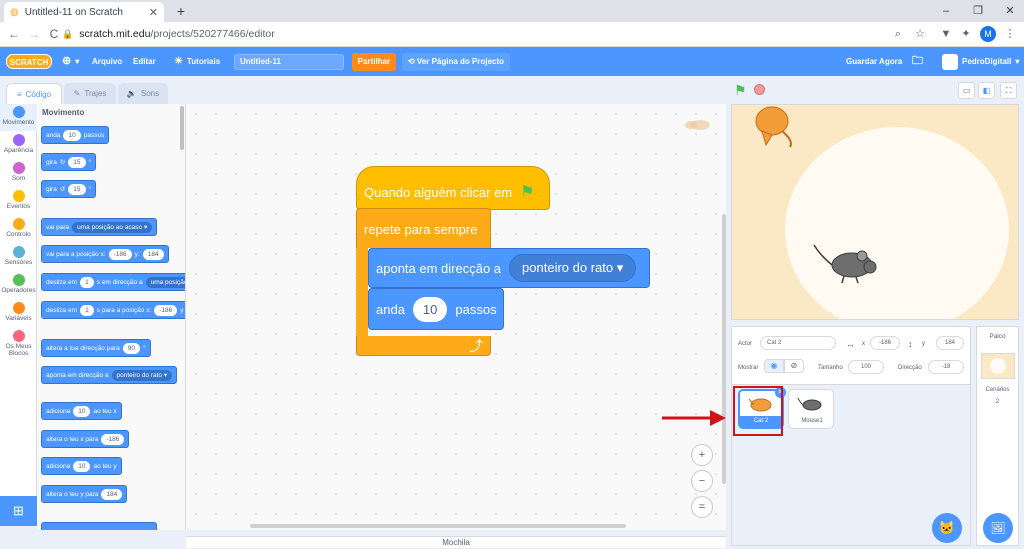 The height and width of the screenshot is (549, 1024). I want to click on block-move-steps: anda 10 passos, so click(75, 135).